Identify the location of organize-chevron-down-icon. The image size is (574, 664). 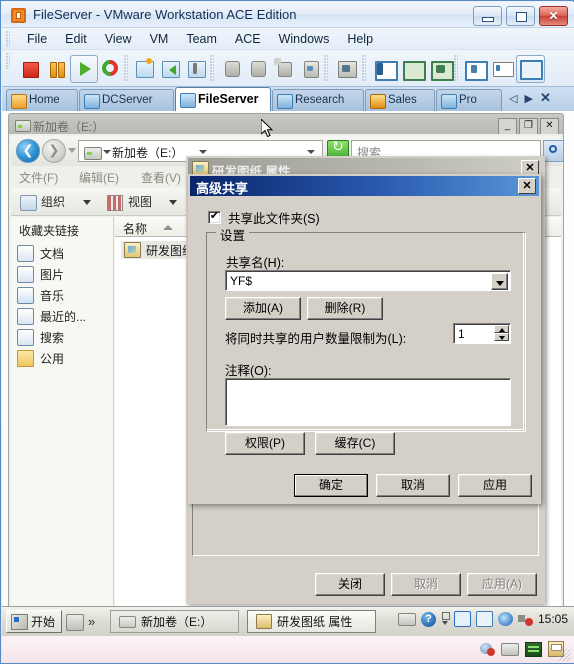
(87, 202).